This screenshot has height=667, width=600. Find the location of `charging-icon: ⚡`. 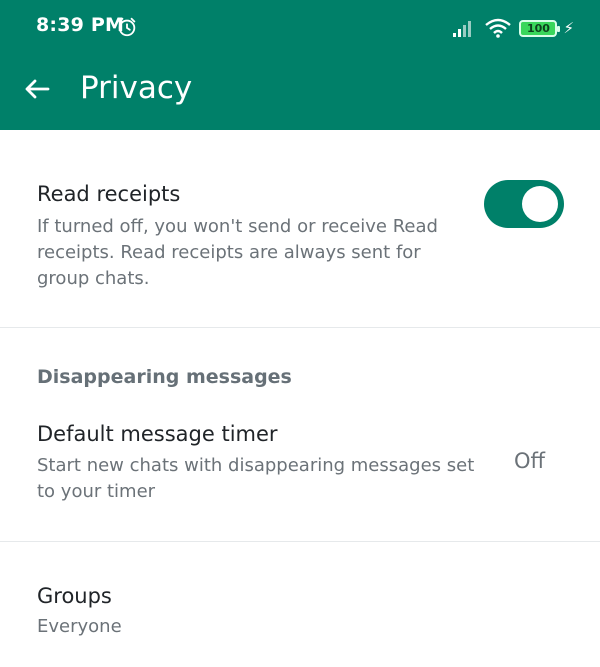

charging-icon: ⚡ is located at coordinates (568, 28).